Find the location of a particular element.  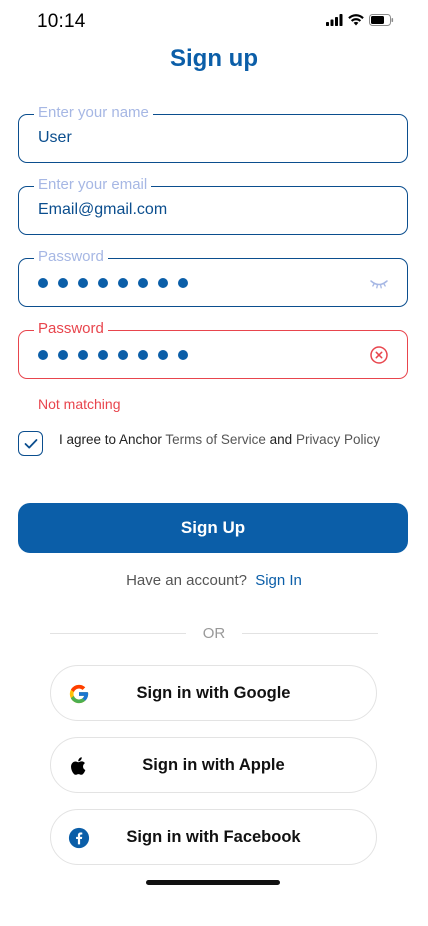

status-time: 10:14 is located at coordinates (61, 21).